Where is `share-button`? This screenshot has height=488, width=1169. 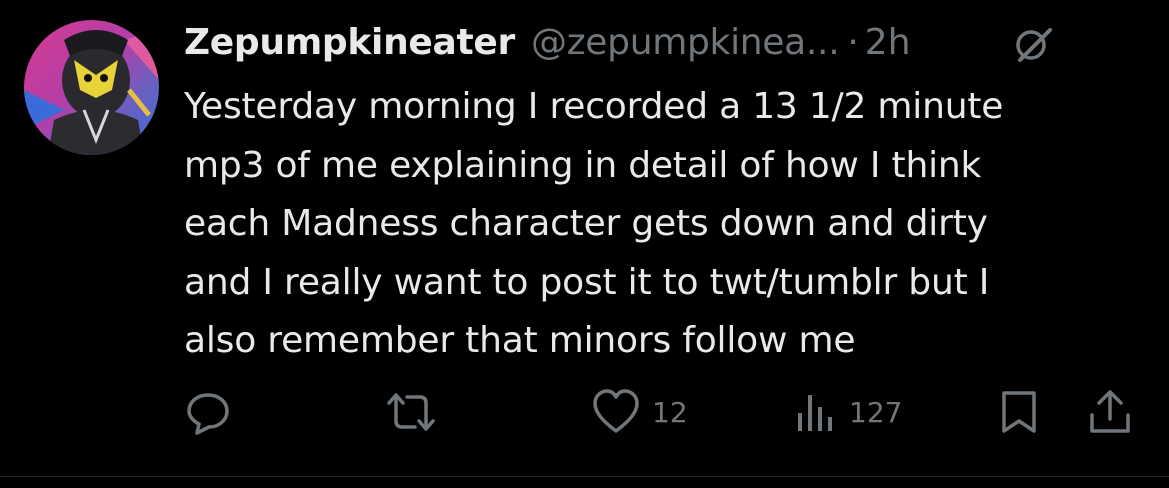 share-button is located at coordinates (1110, 412).